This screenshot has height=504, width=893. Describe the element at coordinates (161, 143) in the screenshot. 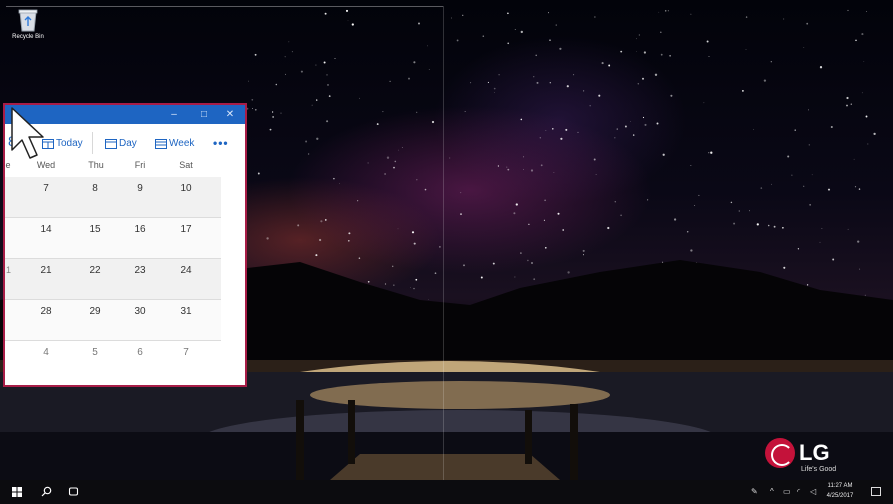

I see `week-view-icon` at that location.